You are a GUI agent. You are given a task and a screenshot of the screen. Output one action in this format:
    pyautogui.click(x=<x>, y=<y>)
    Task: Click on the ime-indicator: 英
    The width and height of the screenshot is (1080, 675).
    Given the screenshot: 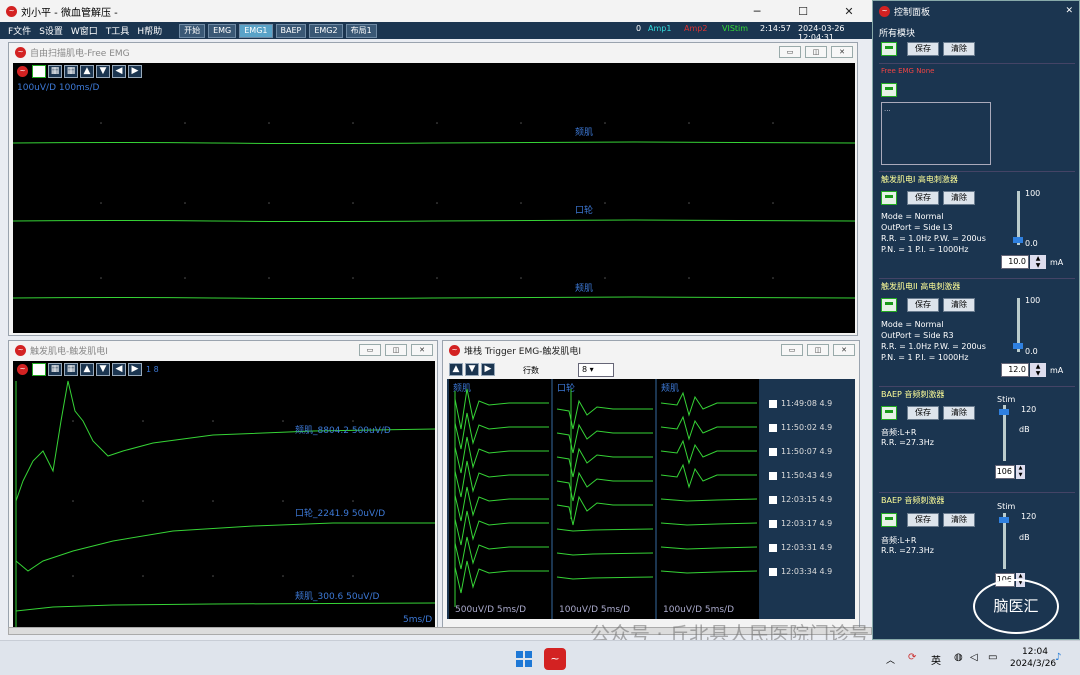 What is the action you would take?
    pyautogui.click(x=936, y=659)
    